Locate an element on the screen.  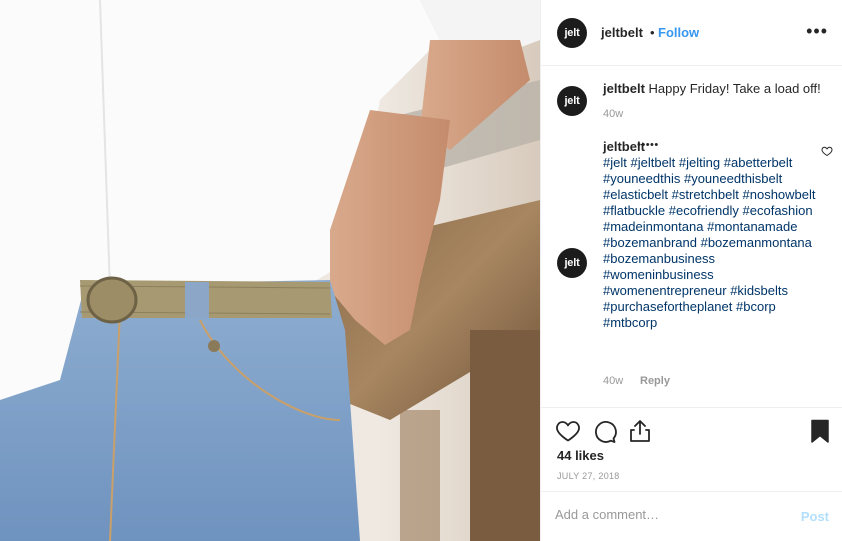
hashtag-link: #madeinmontana is located at coordinates (653, 226).